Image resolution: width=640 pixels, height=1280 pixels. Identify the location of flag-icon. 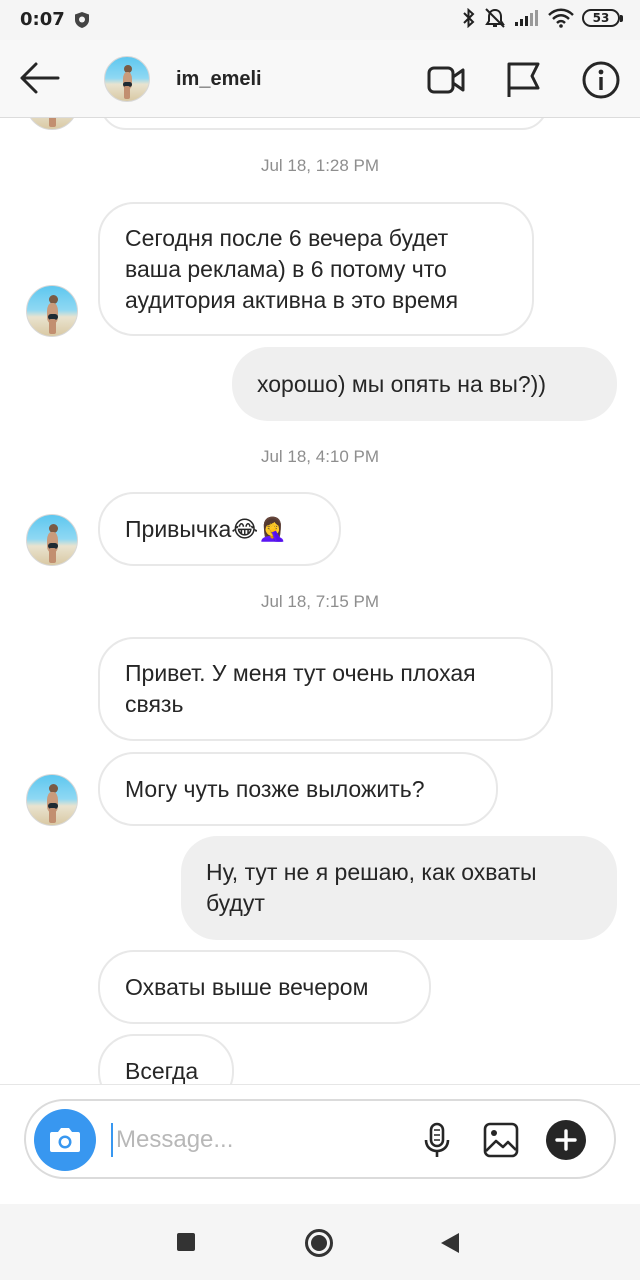
(523, 80).